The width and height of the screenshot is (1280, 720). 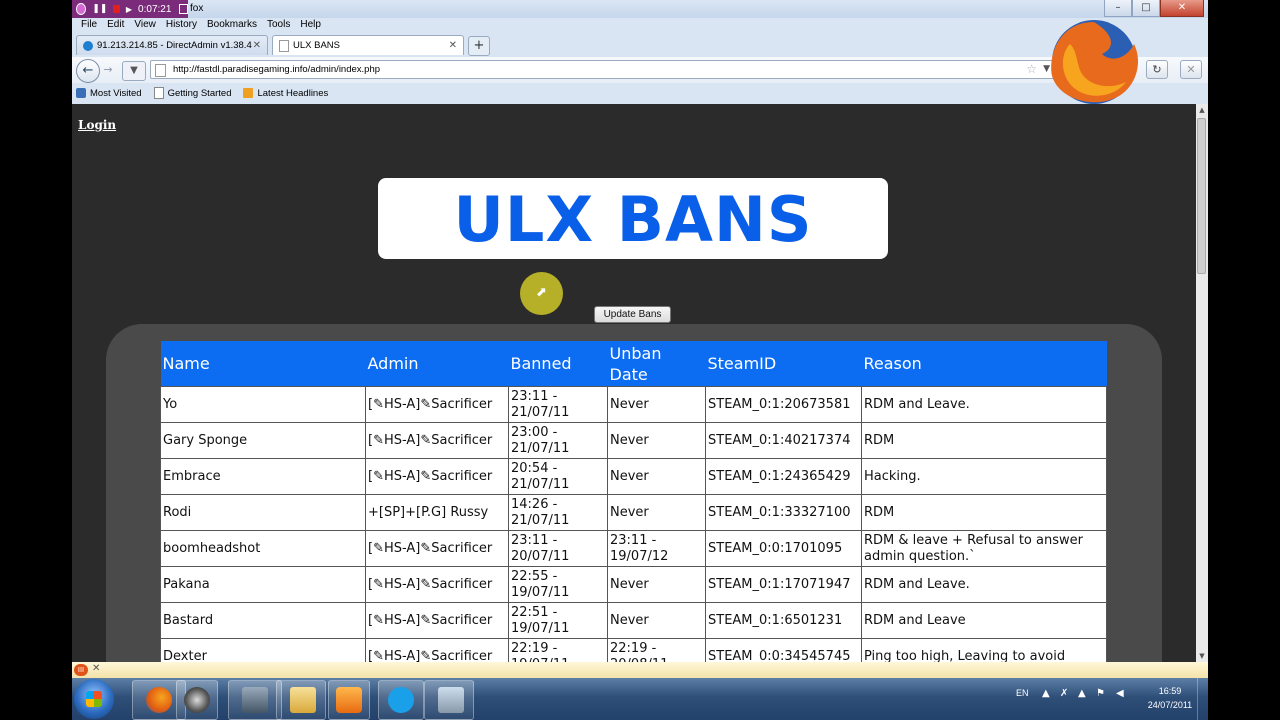 I want to click on taskbar-explorer, so click(x=301, y=700).